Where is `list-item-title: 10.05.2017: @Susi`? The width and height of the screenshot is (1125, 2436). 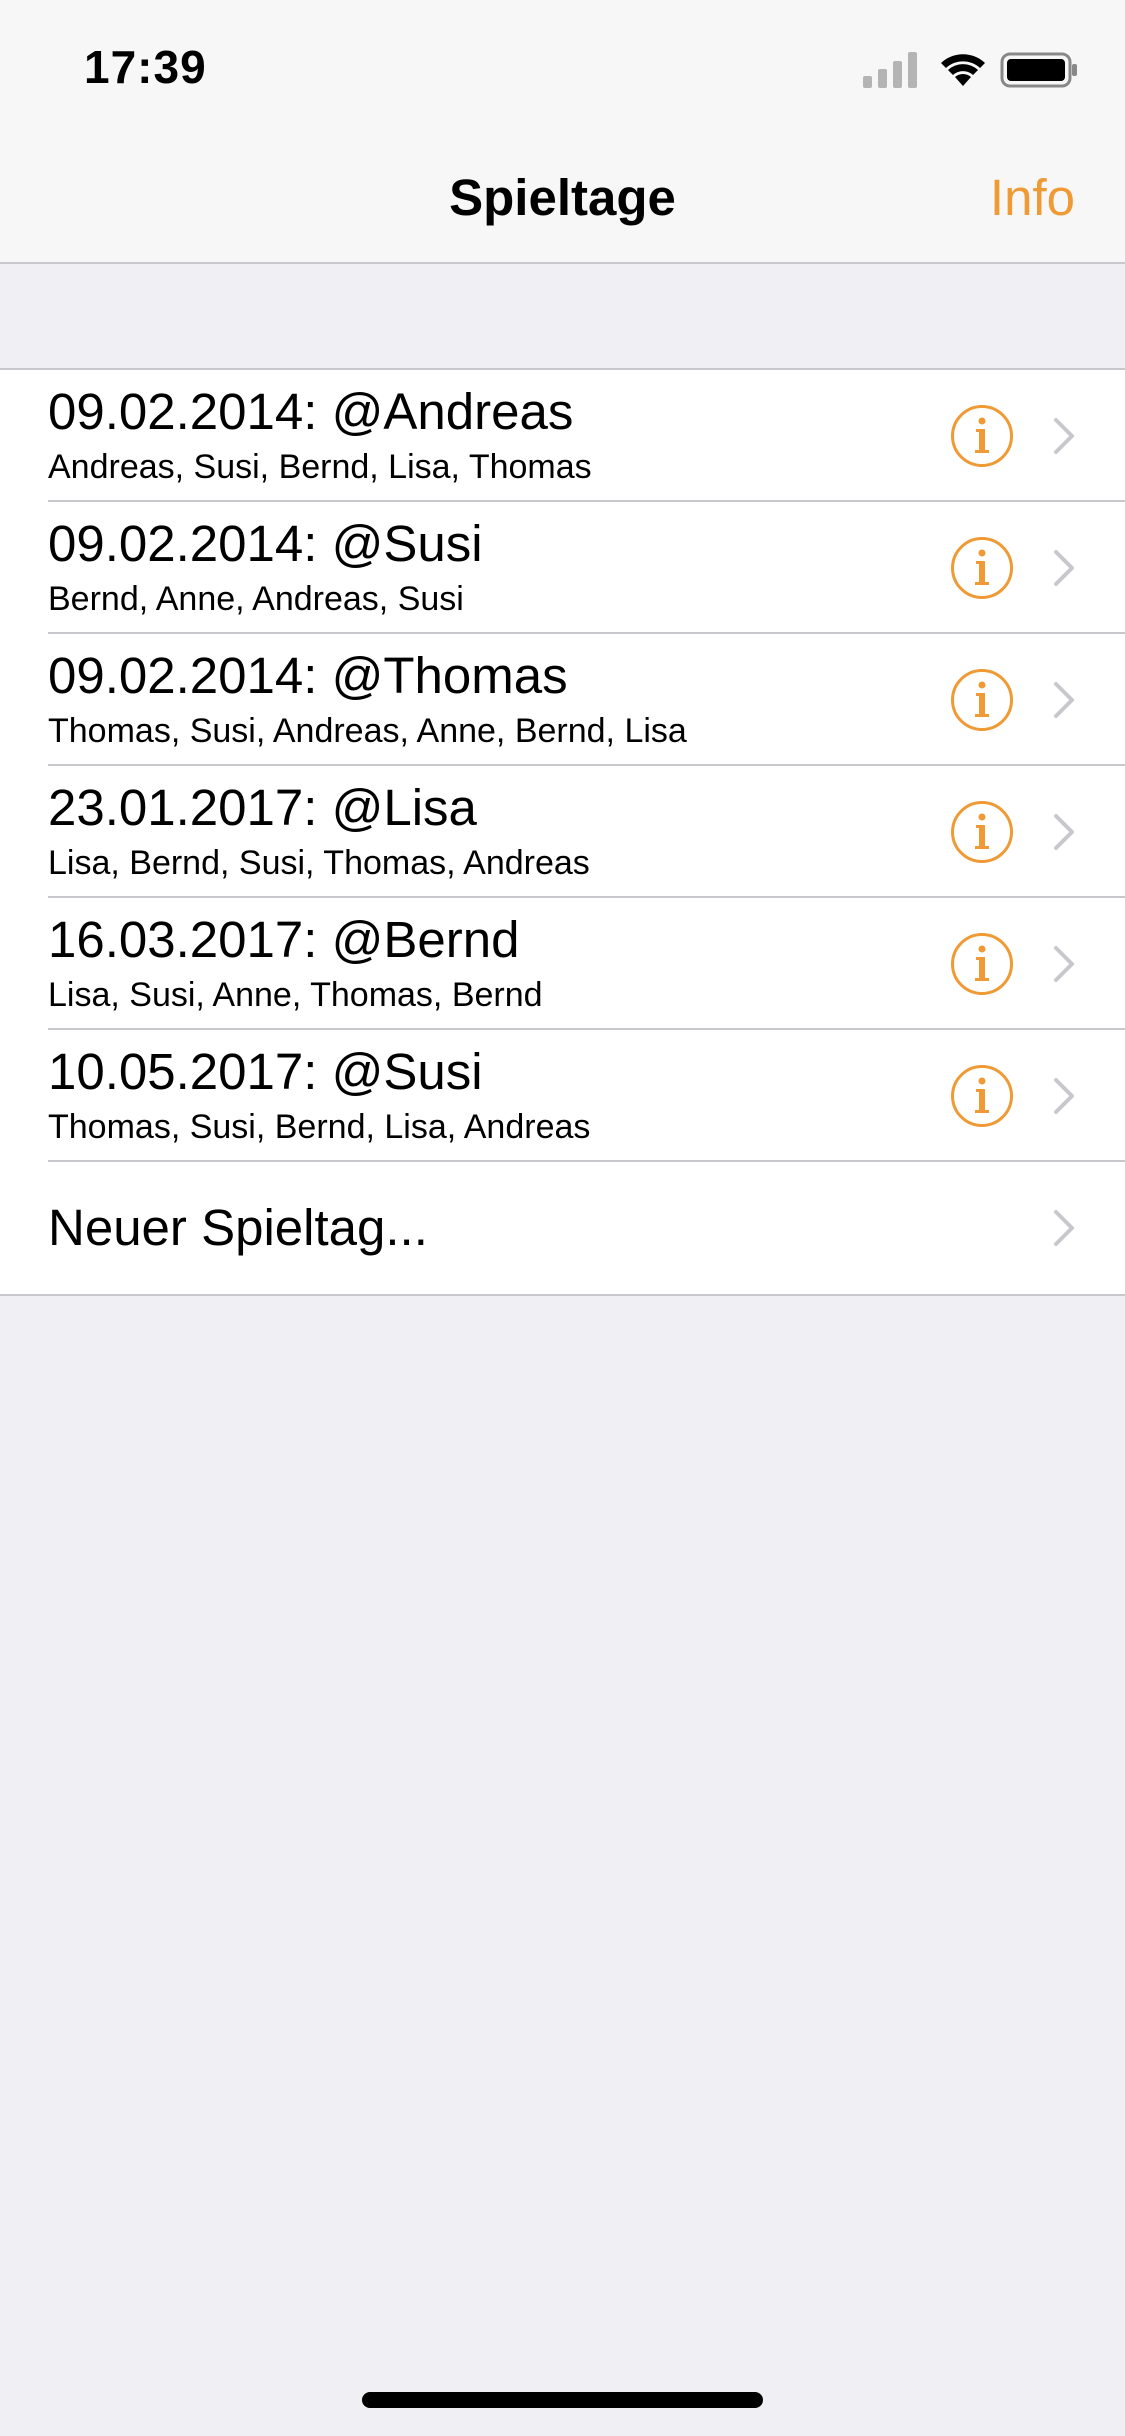
list-item-title: 10.05.2017: @Susi is located at coordinates (265, 1071).